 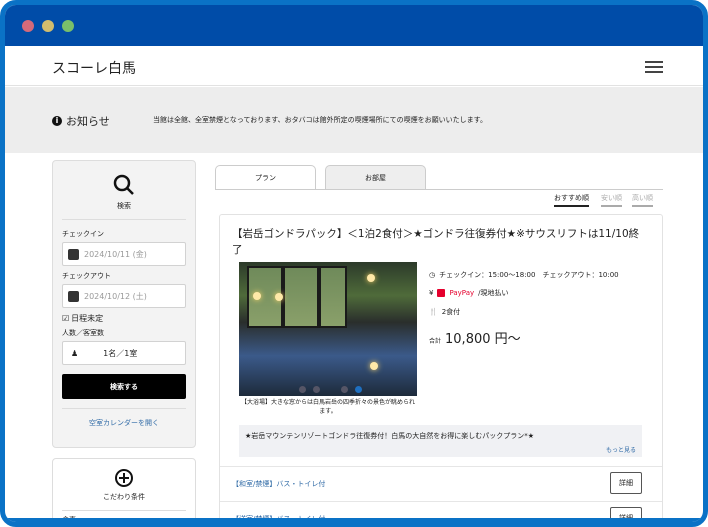 I want to click on title-bar, so click(x=354, y=25).